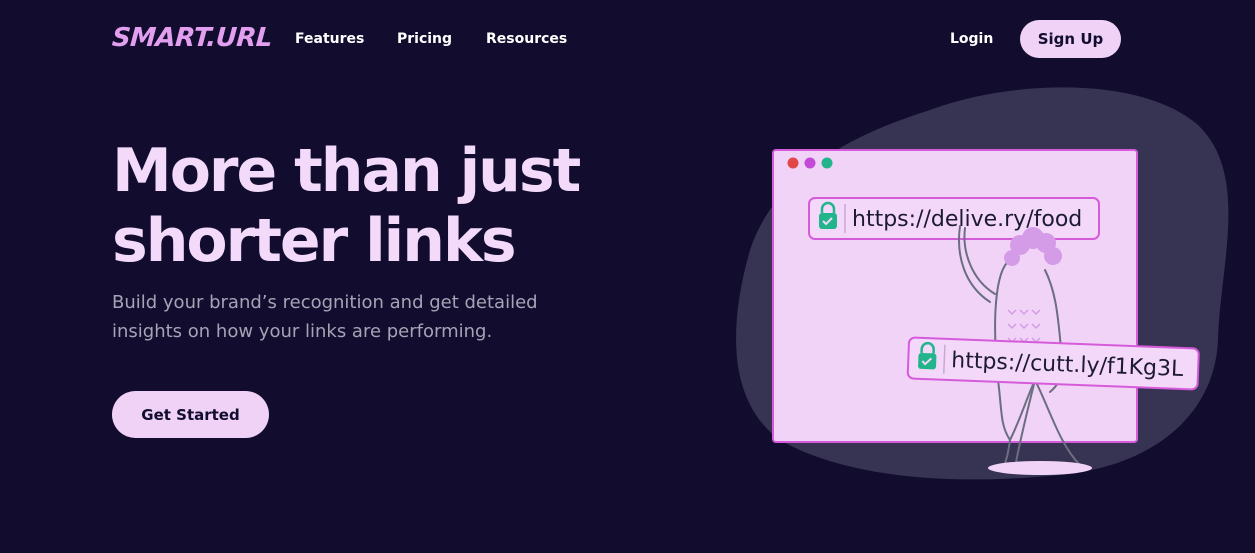 This screenshot has width=1255, height=553. Describe the element at coordinates (827, 163) in the screenshot. I see `window-dot-green` at that location.